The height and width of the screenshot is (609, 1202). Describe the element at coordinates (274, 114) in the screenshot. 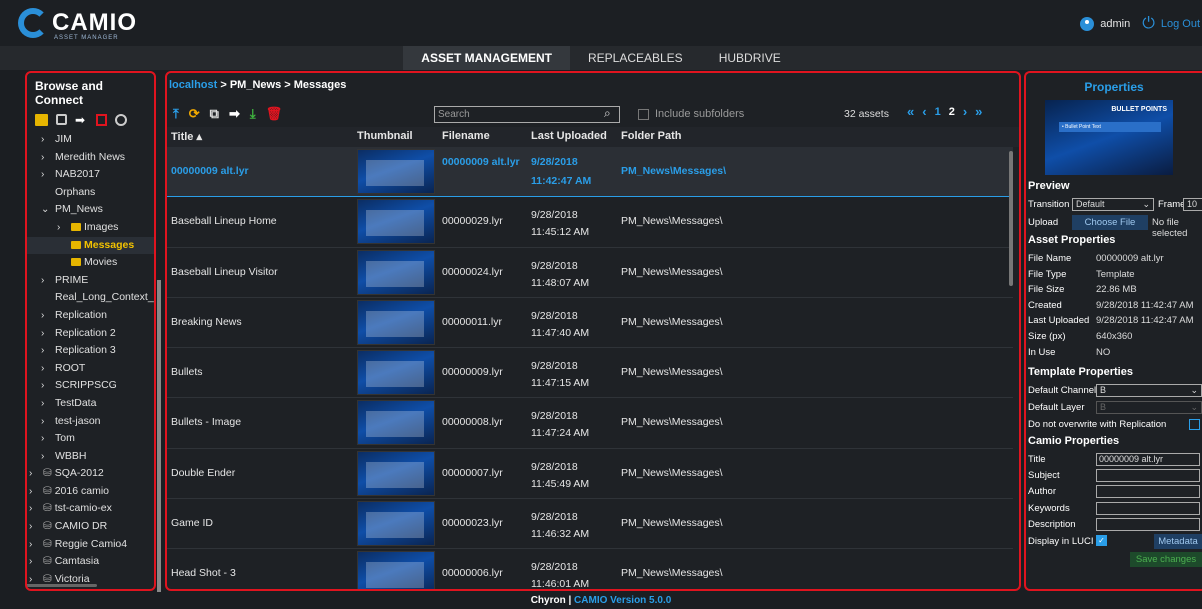

I see `delete-asset-icon: 🗑` at that location.